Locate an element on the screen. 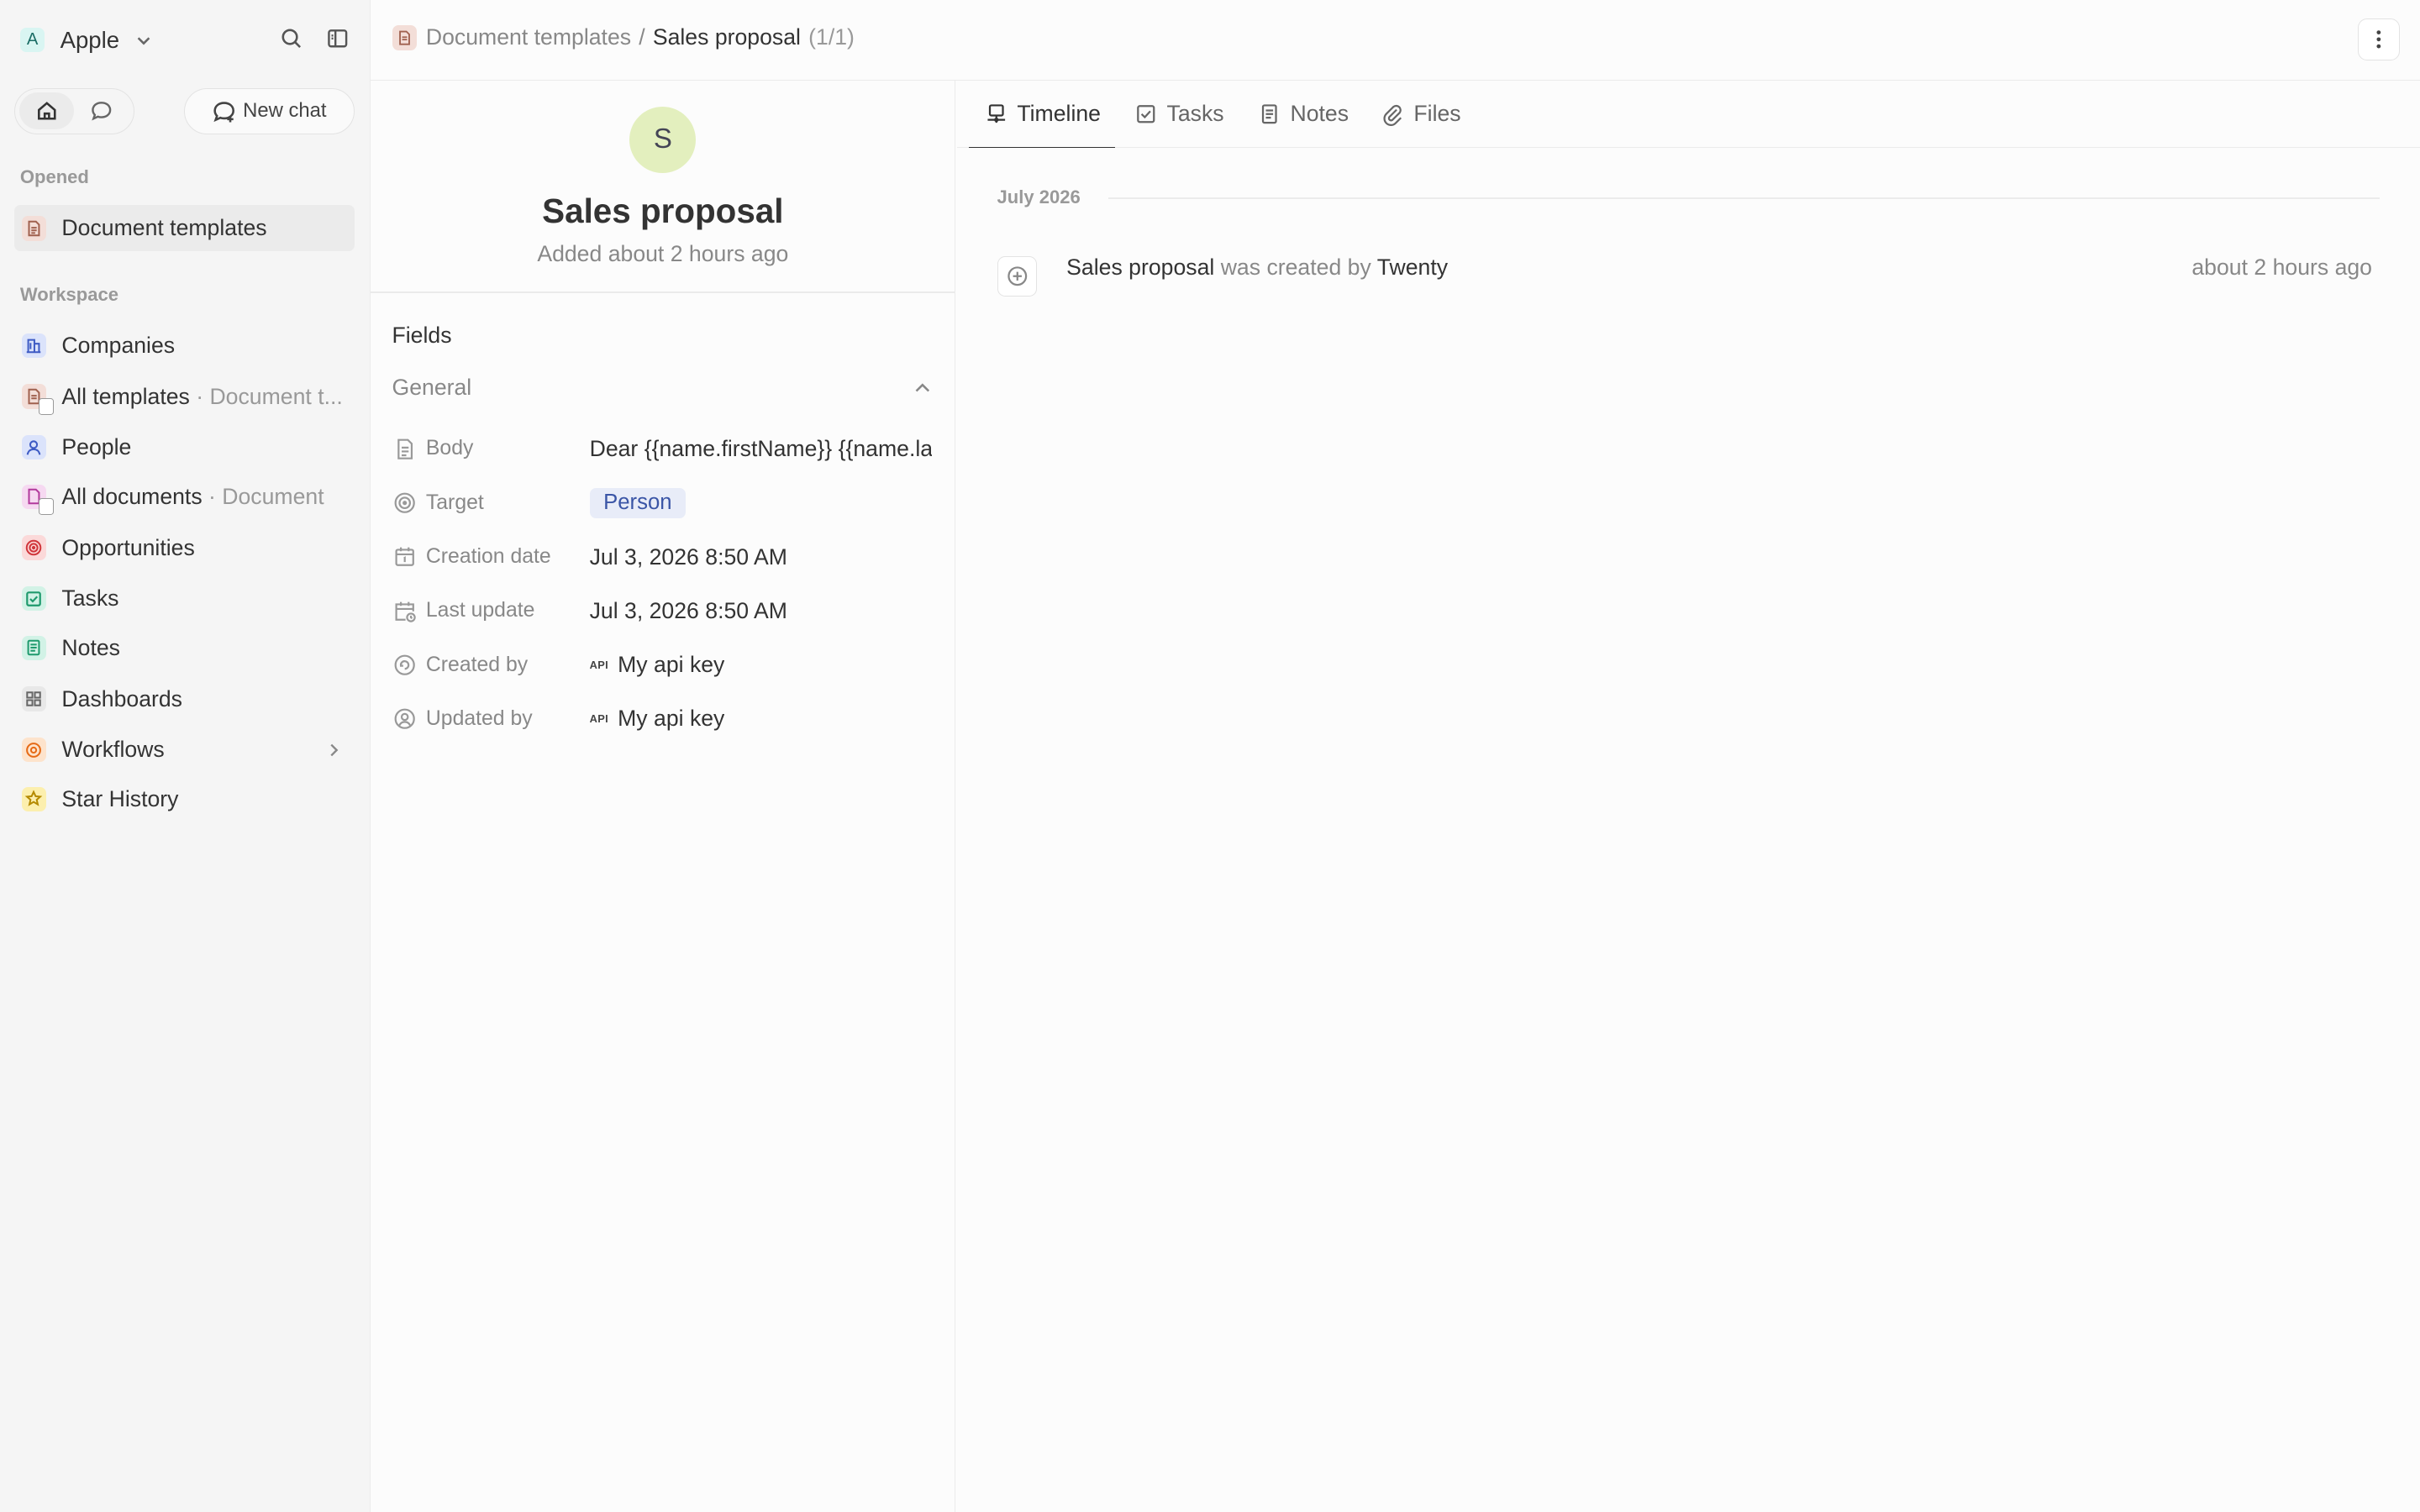 This screenshot has height=1512, width=2420. record-subtitle: Added about 2 hours ago is located at coordinates (663, 253).